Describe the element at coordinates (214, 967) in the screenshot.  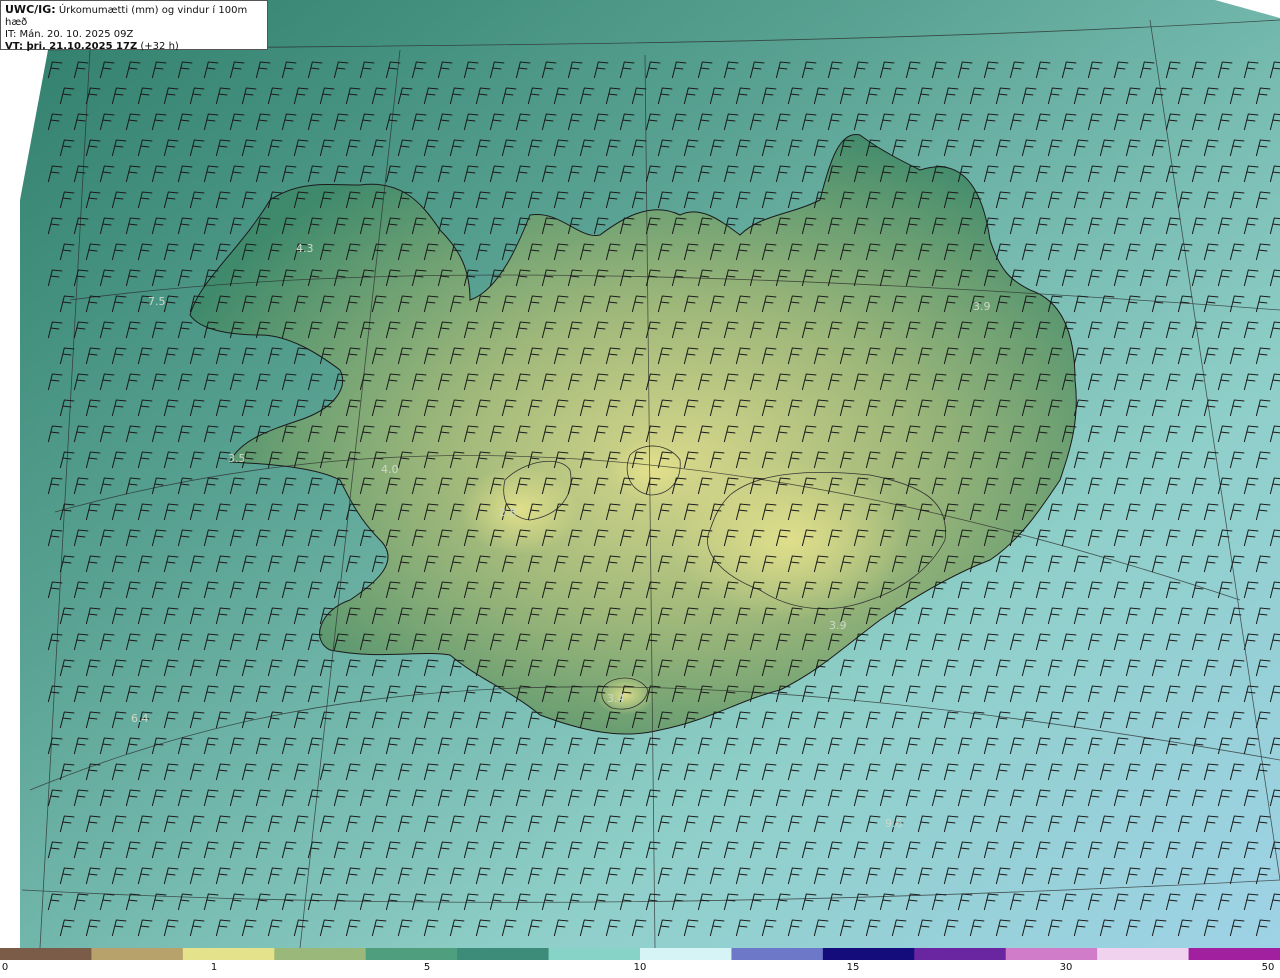
I see `colorbar-tick-label: 1` at that location.